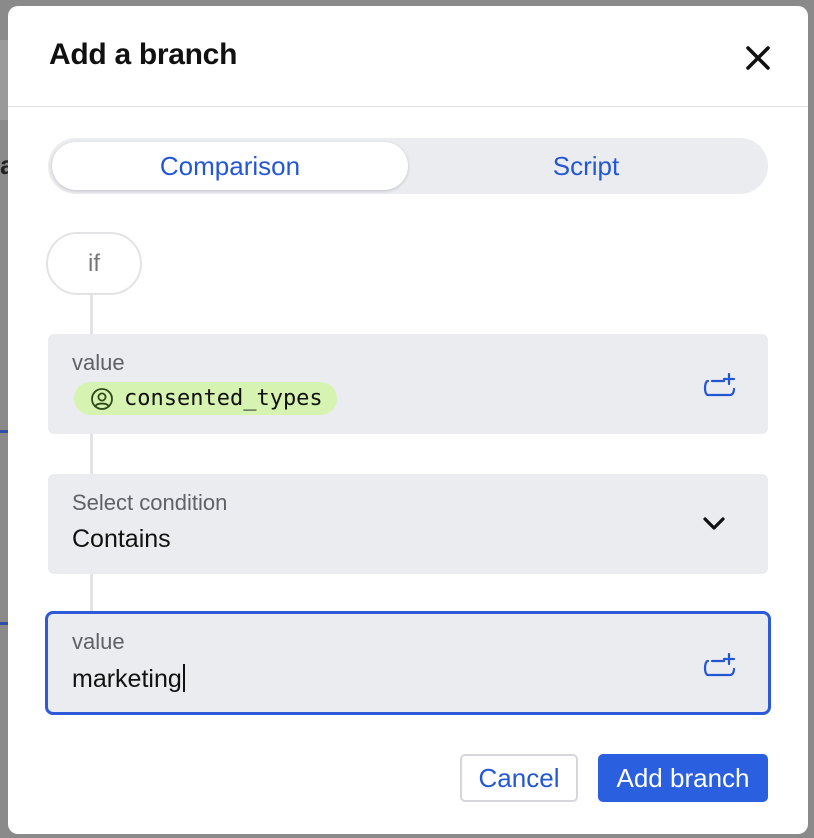  What do you see at coordinates (143, 54) in the screenshot?
I see `dialog-title: Add a branch` at bounding box center [143, 54].